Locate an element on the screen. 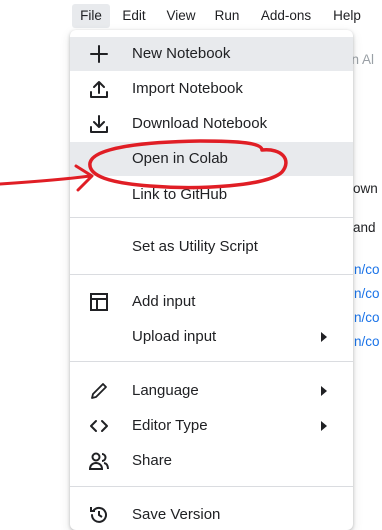 The height and width of the screenshot is (530, 382). upload-icon is located at coordinates (99, 89).